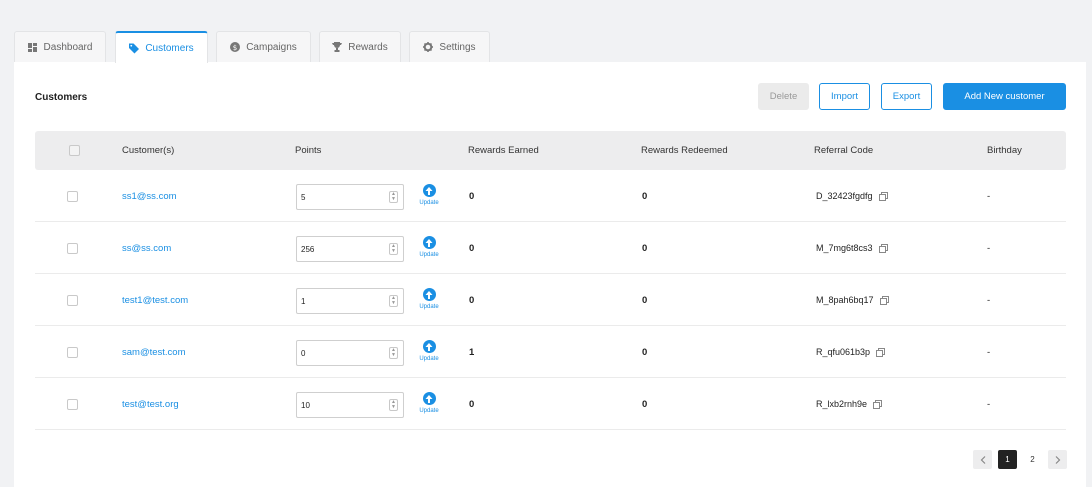  What do you see at coordinates (149, 196) in the screenshot?
I see `customer-email-link: ss1@ss.com` at bounding box center [149, 196].